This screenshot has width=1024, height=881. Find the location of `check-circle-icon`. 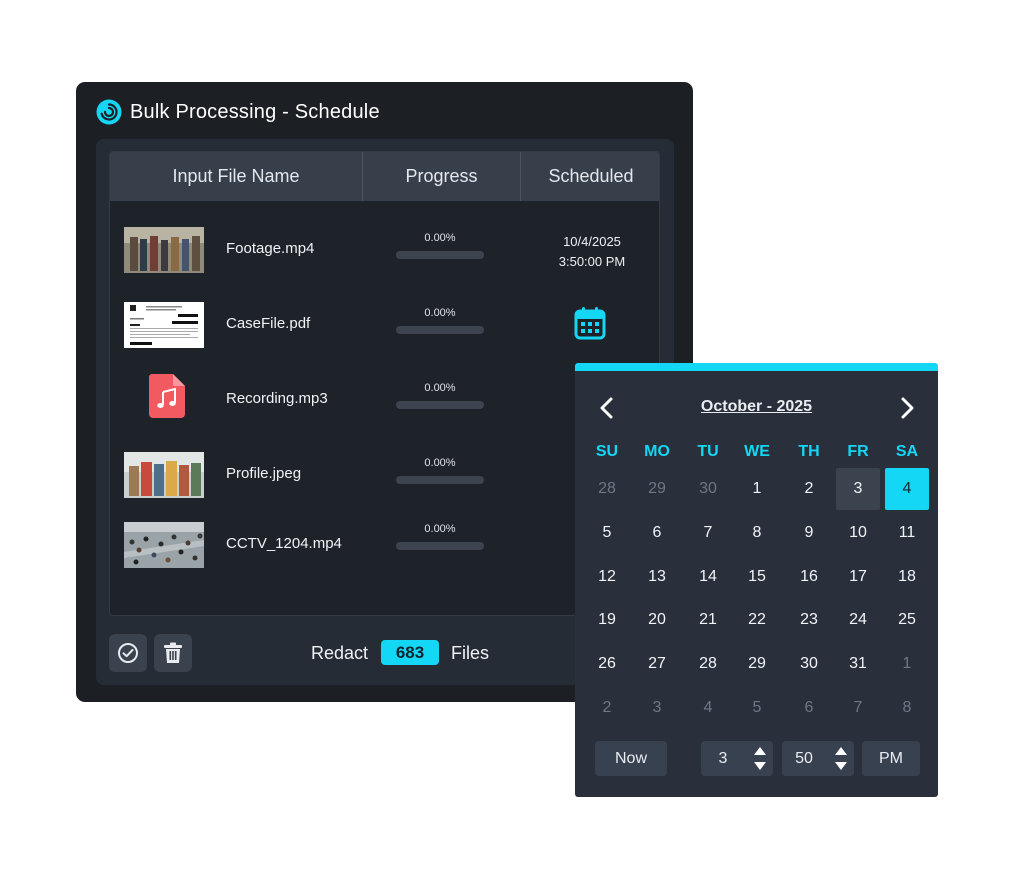

check-circle-icon is located at coordinates (128, 653).